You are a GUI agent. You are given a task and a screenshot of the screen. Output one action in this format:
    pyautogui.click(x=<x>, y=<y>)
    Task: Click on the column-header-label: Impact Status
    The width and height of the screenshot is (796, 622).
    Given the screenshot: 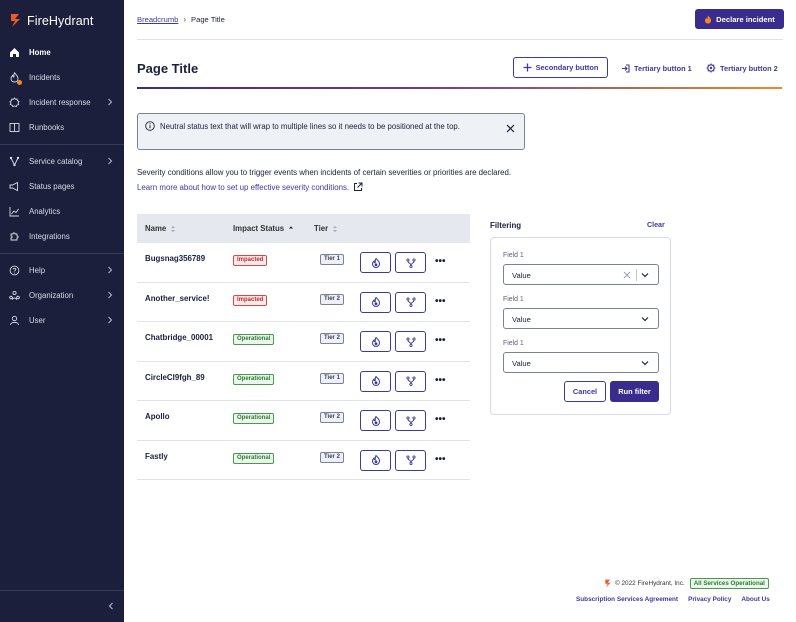 What is the action you would take?
    pyautogui.click(x=259, y=228)
    